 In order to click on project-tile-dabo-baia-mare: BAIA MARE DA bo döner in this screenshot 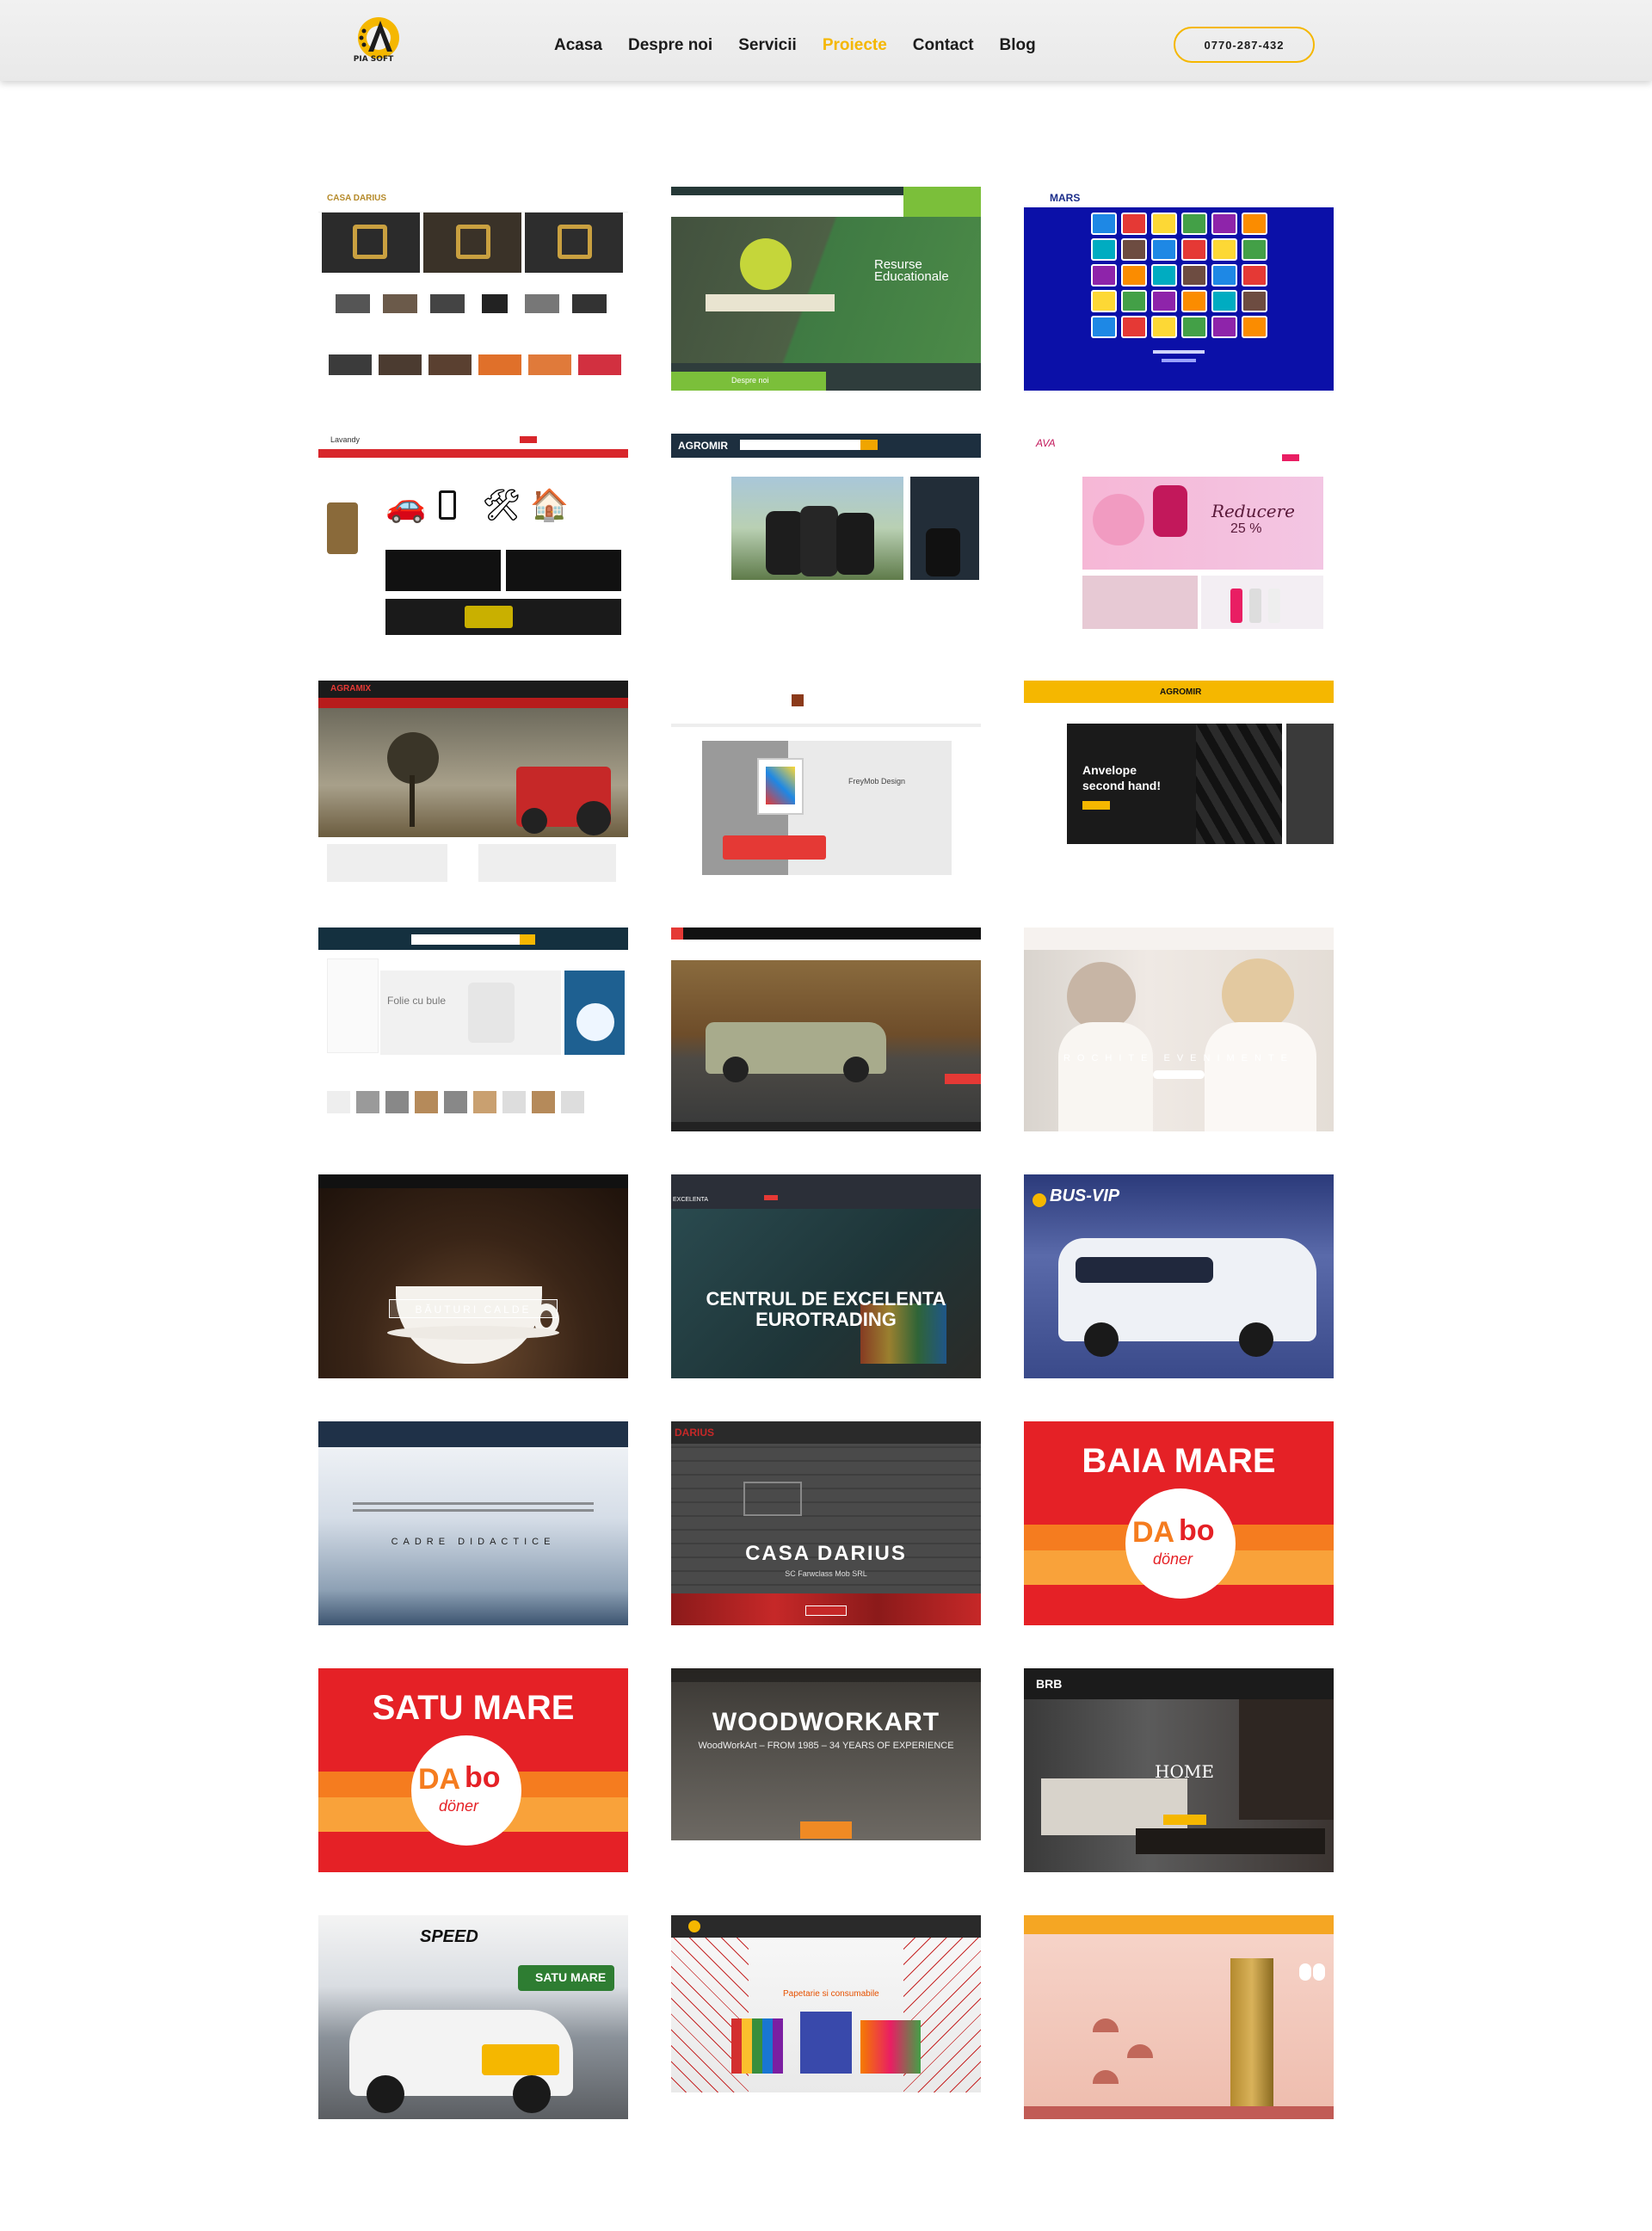, I will do `click(1179, 1523)`.